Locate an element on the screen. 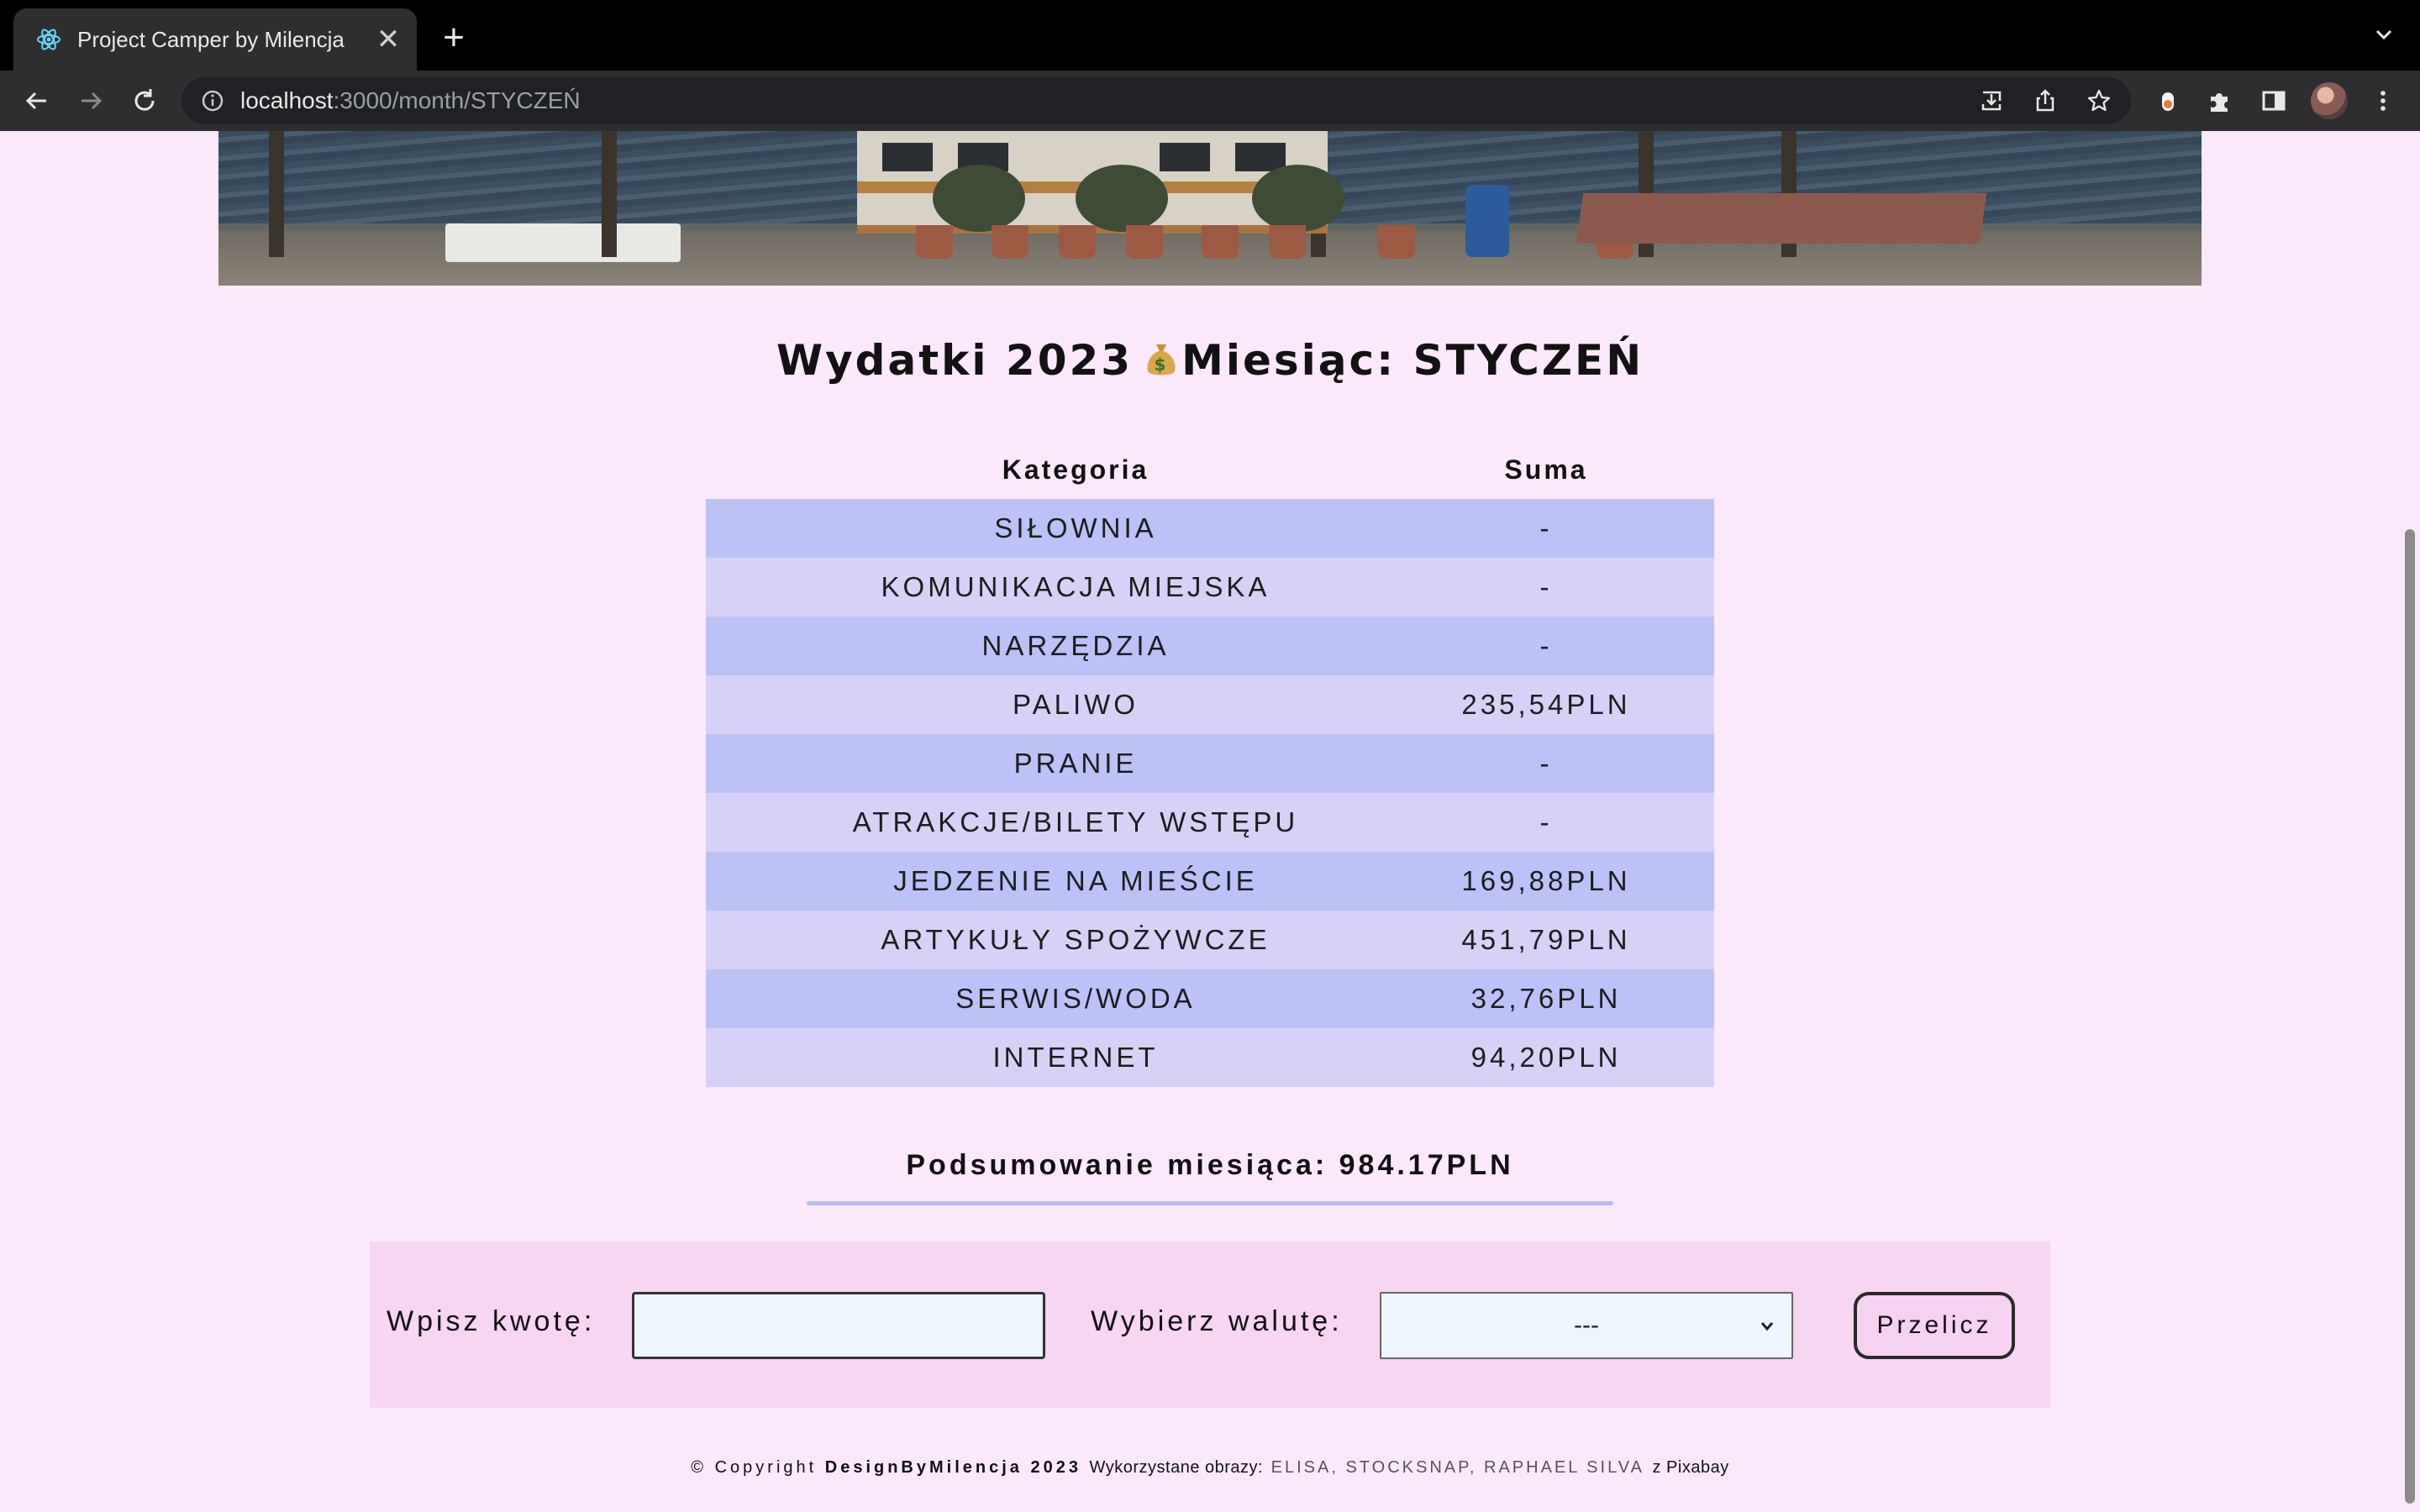 The width and height of the screenshot is (2420, 1512). column-header-sum: Suma is located at coordinates (1546, 469).